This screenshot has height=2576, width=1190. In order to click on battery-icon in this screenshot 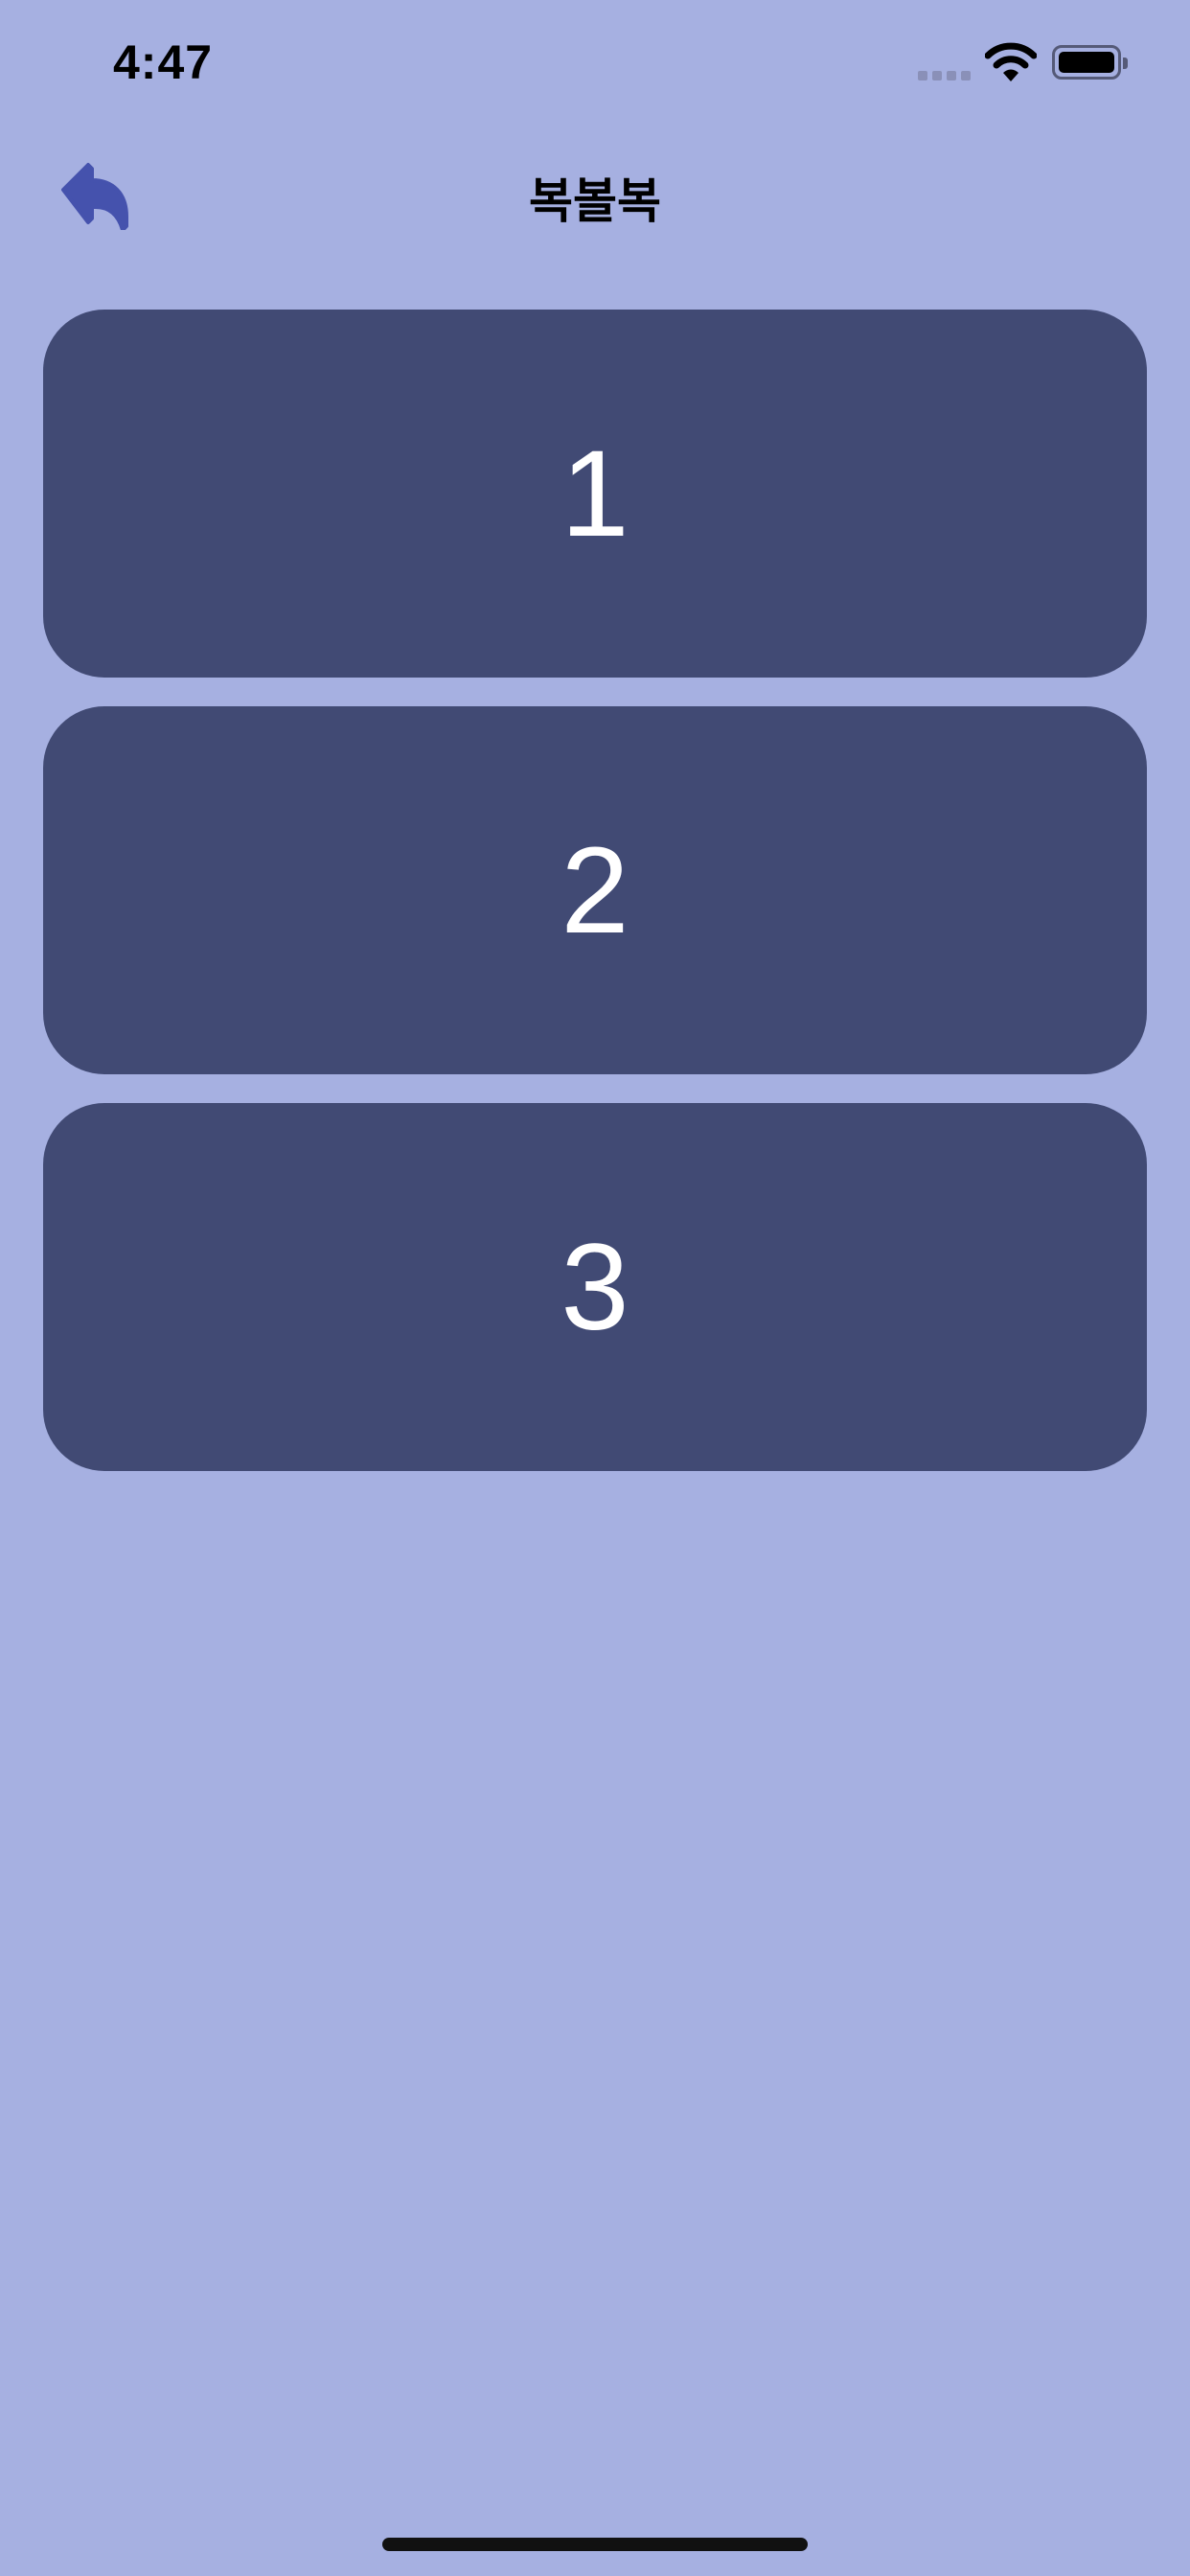, I will do `click(1087, 63)`.